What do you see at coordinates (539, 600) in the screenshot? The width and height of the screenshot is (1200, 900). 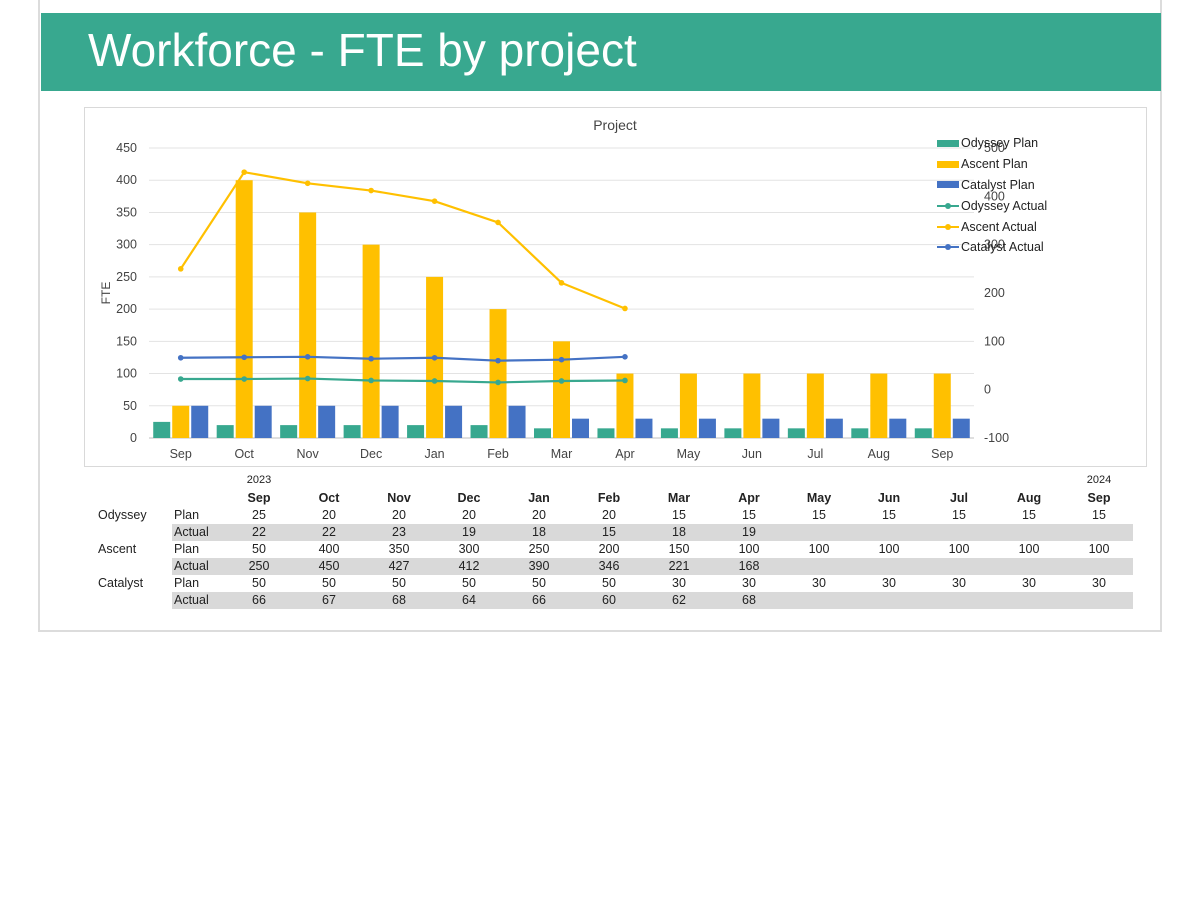 I see `table-cell: 66` at bounding box center [539, 600].